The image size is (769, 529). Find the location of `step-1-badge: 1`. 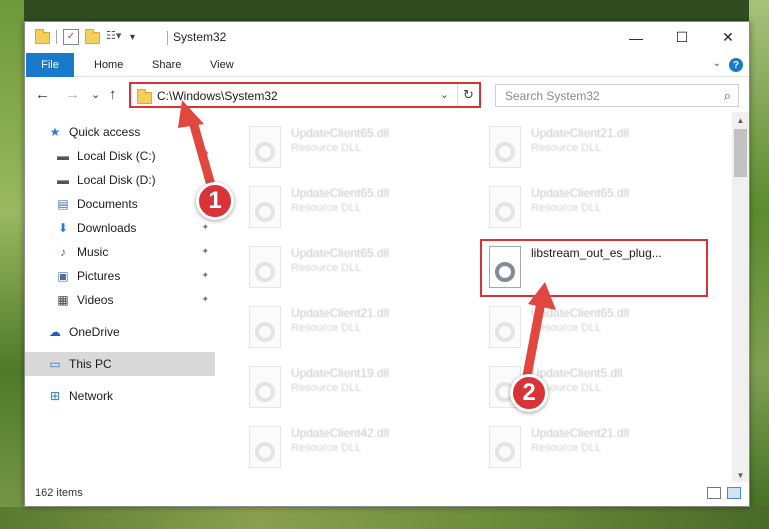

step-1-badge: 1 is located at coordinates (215, 201).